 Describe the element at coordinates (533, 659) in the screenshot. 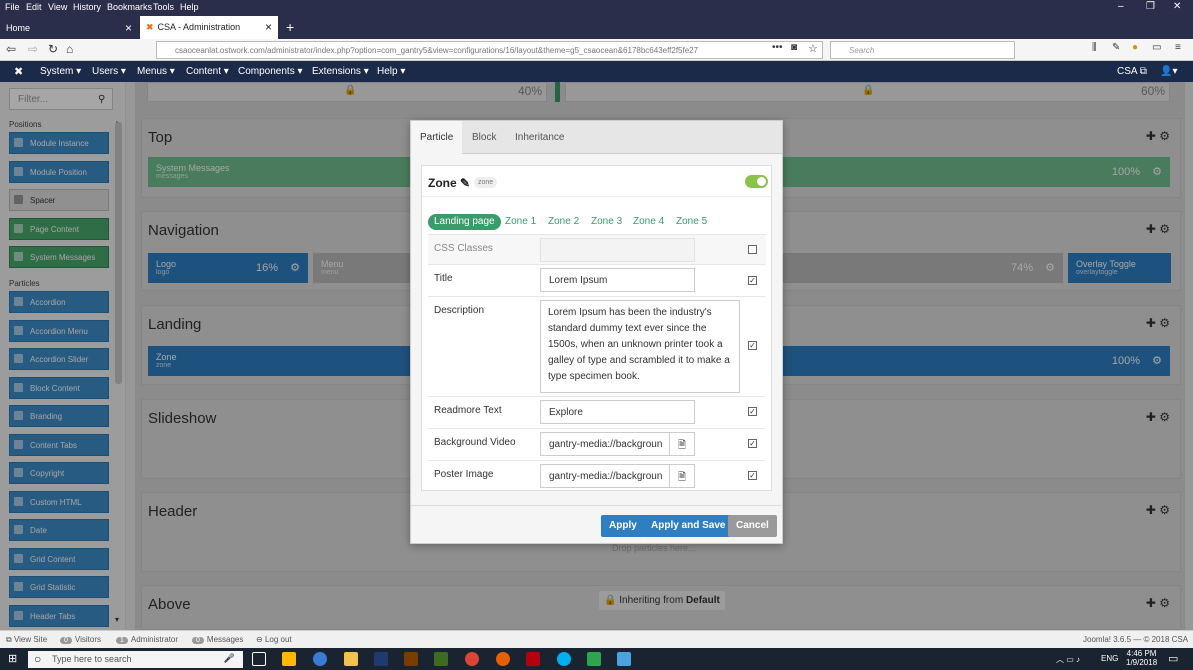

I see `filezilla-icon` at that location.